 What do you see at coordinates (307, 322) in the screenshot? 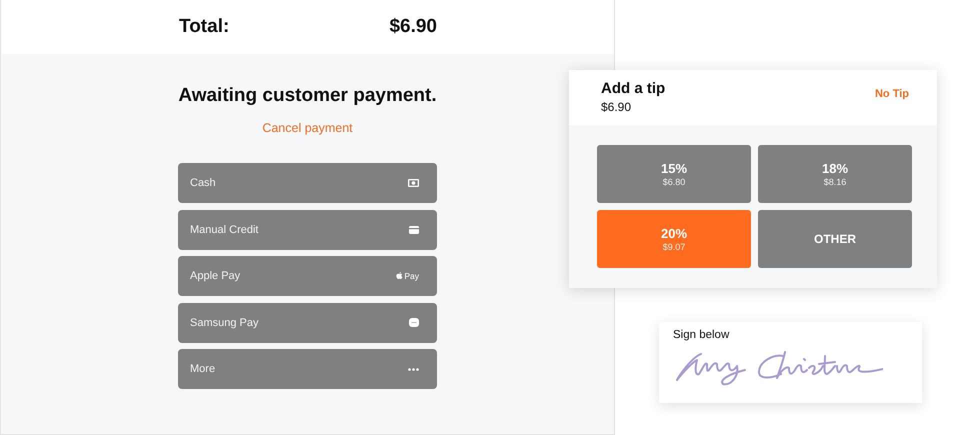
I see `payment-method-button: Samsung Pay` at bounding box center [307, 322].